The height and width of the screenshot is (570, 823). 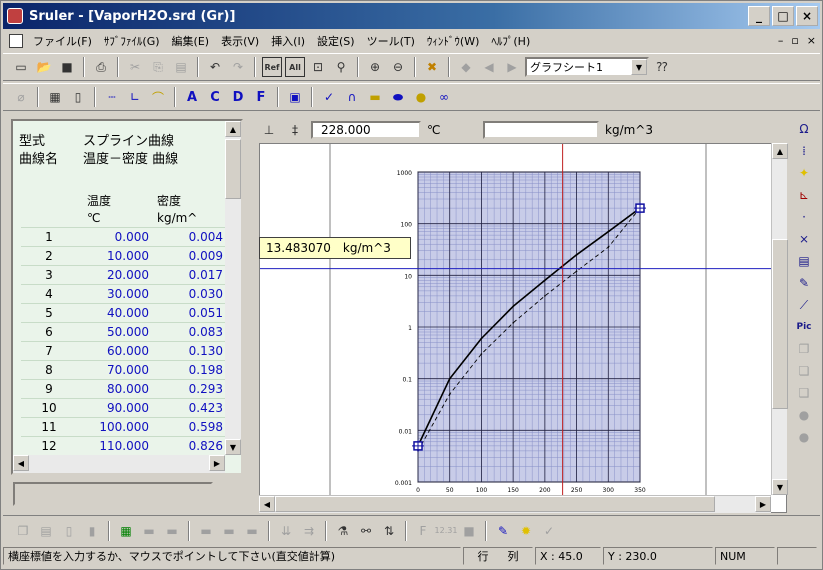 What do you see at coordinates (804, 305) in the screenshot?
I see `line-tool-icon: ⟋` at bounding box center [804, 305].